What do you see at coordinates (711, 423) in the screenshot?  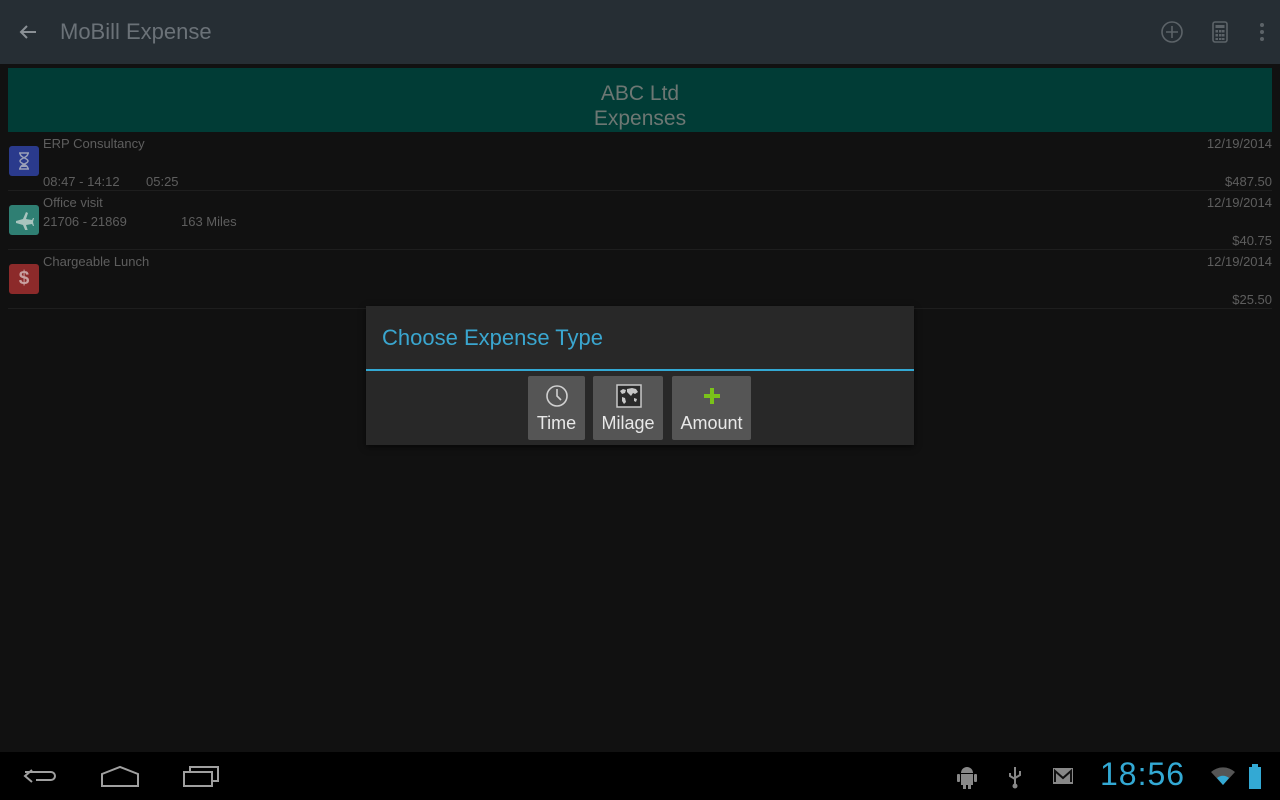 I see `amount-label: Amount` at bounding box center [711, 423].